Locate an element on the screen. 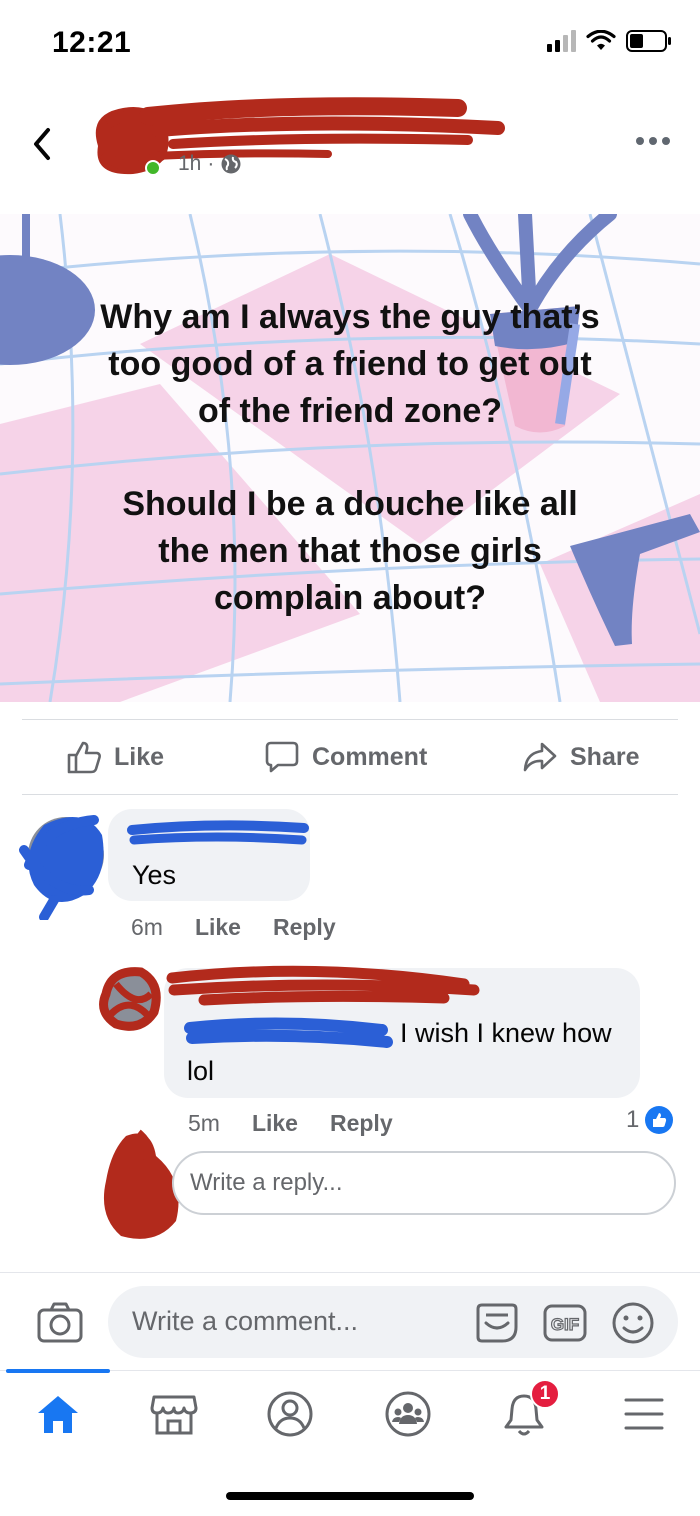 This screenshot has height=1516, width=700. reply-meta: 5m Like Reply is located at coordinates (290, 1123).